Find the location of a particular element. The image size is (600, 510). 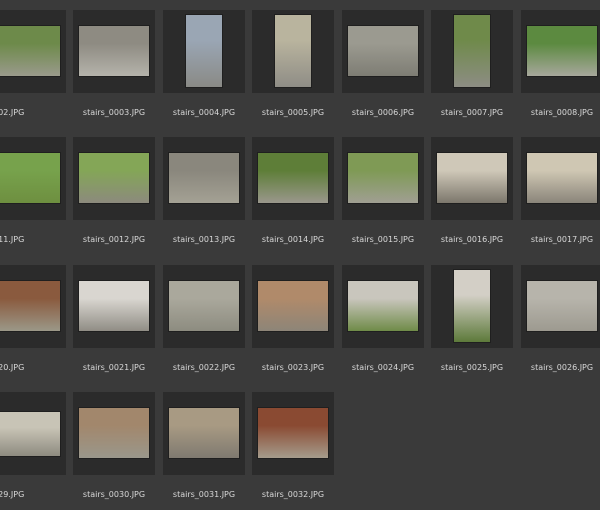

thumbnail-item: stairs_0023.JPG is located at coordinates (293, 324).